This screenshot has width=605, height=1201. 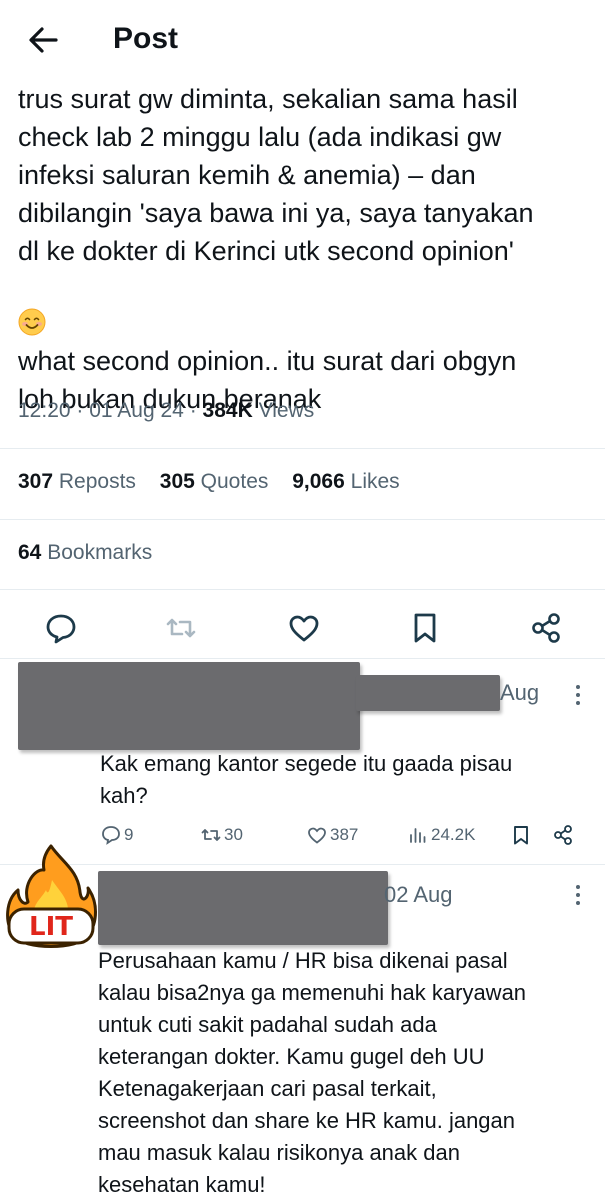 What do you see at coordinates (129, 834) in the screenshot?
I see `reply-count: 9` at bounding box center [129, 834].